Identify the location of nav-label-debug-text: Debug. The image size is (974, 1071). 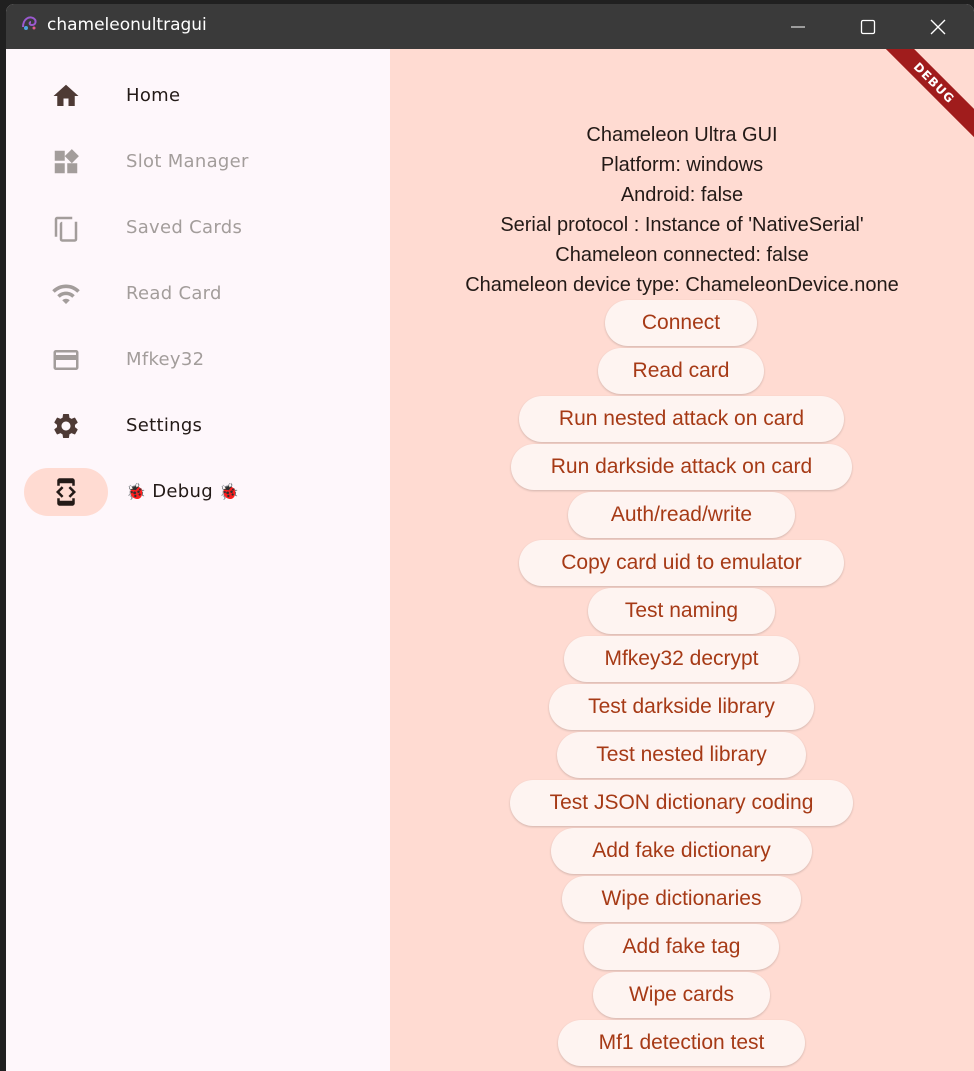
(182, 491).